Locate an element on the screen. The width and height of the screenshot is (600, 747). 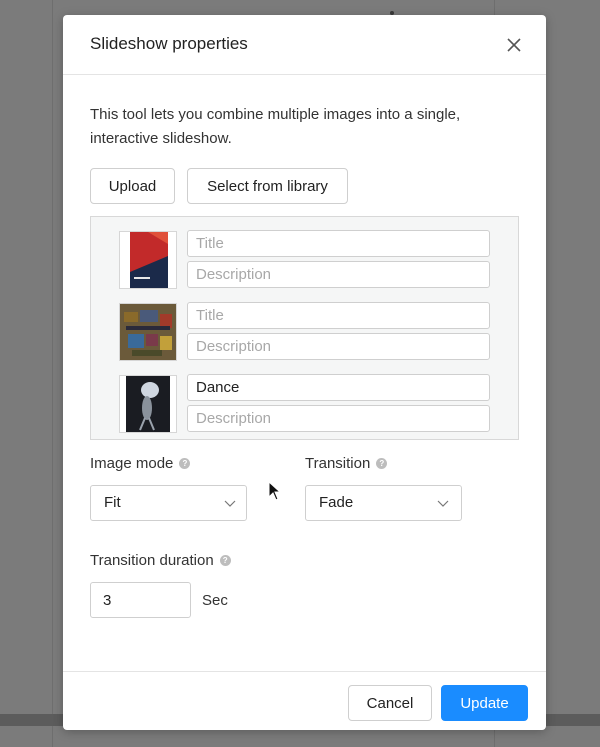
transition-label: Transition ? is located at coordinates (346, 463).